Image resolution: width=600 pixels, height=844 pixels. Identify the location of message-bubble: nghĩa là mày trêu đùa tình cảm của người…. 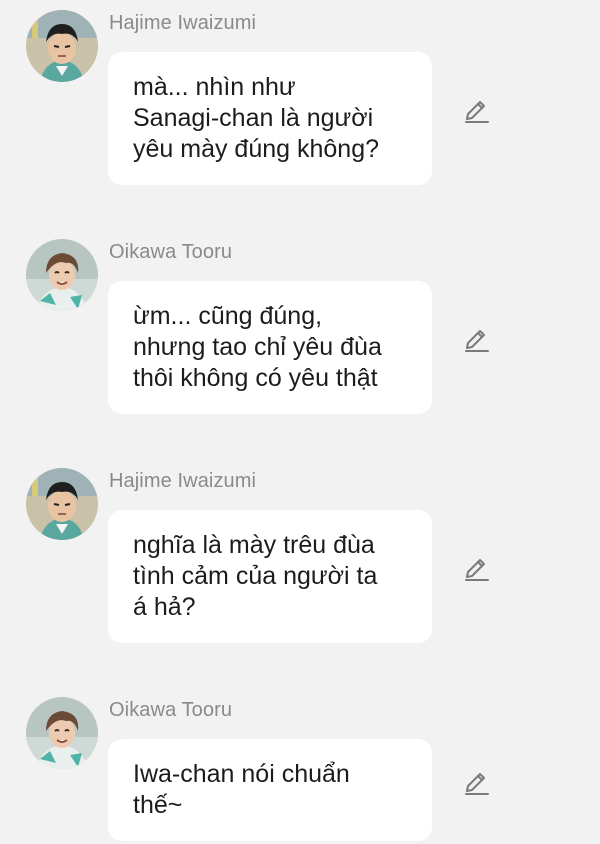
(270, 576).